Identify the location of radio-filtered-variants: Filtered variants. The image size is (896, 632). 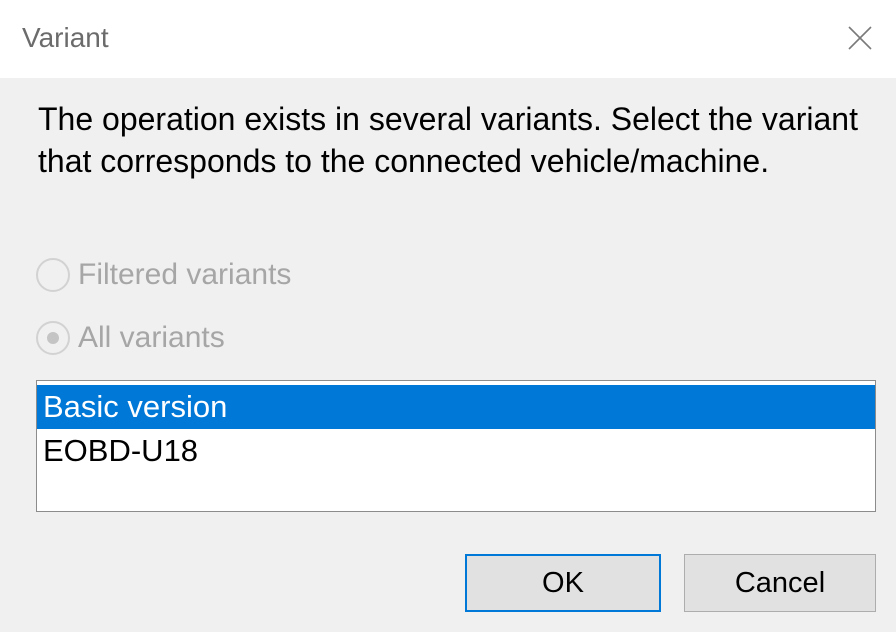
(163, 275).